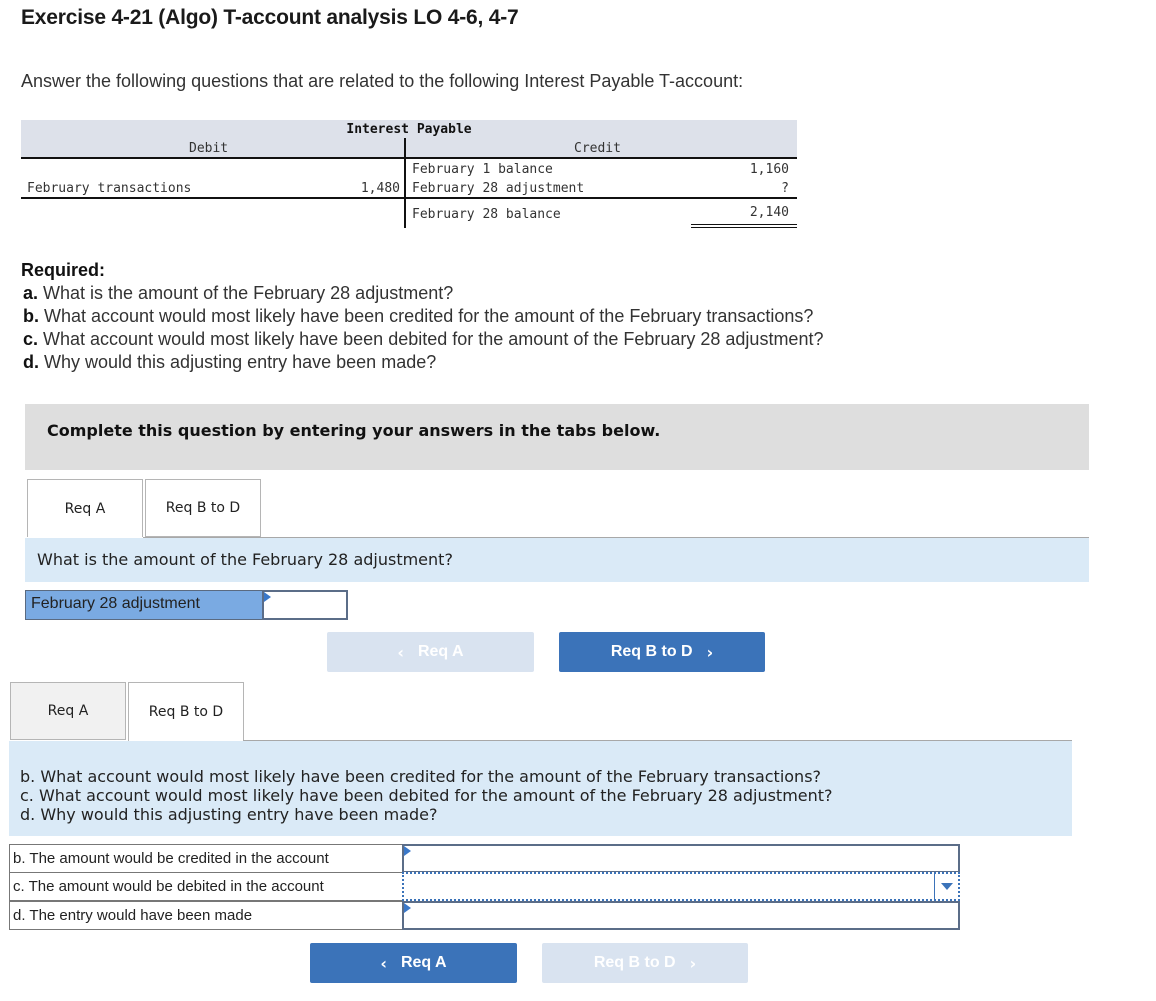  I want to click on t-account-divider, so click(405, 183).